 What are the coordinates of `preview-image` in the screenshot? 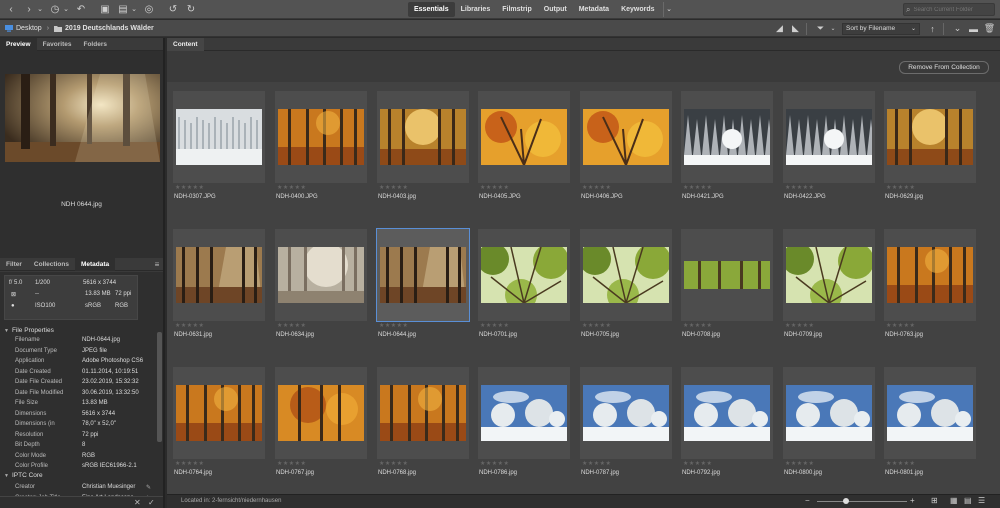 It's located at (82, 118).